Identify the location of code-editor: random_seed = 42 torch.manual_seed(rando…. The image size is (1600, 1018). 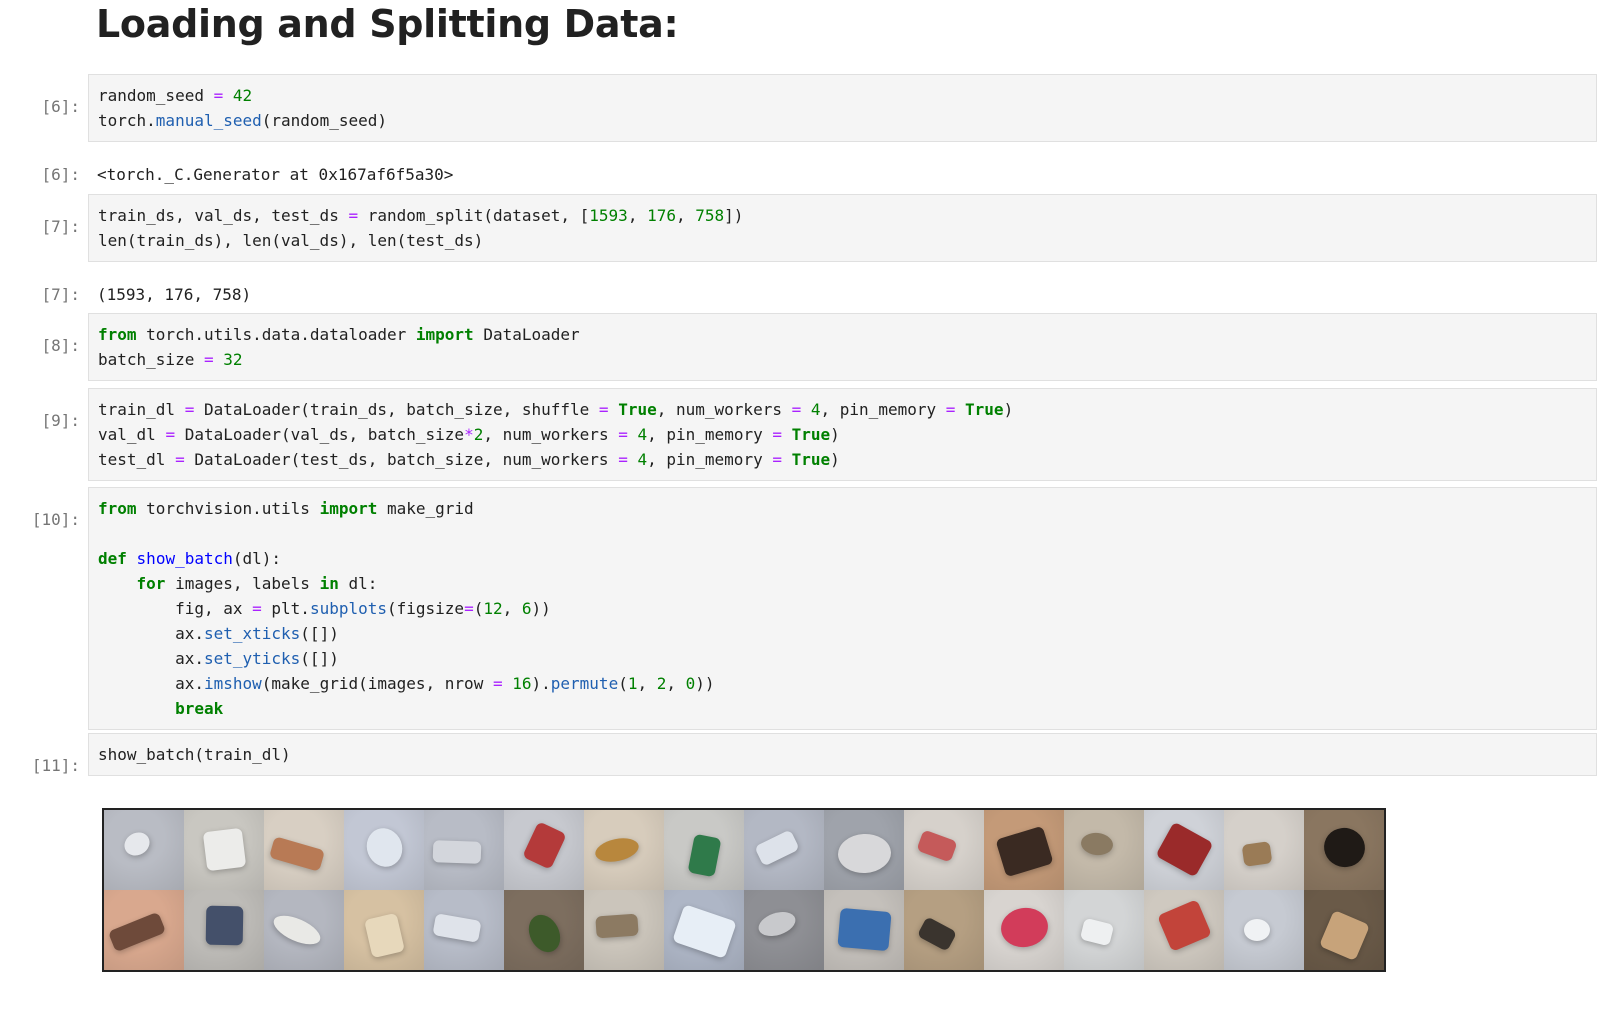
(842, 108).